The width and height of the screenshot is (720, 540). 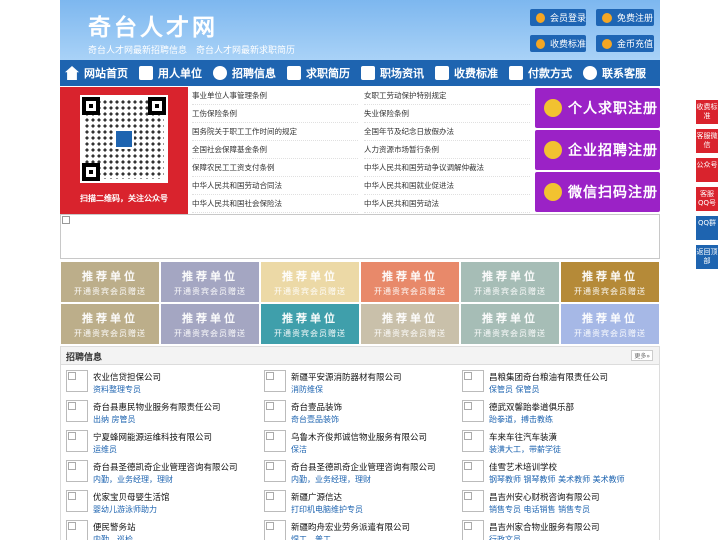 What do you see at coordinates (316, 497) in the screenshot?
I see `company-name: 新疆广源信达` at bounding box center [316, 497].